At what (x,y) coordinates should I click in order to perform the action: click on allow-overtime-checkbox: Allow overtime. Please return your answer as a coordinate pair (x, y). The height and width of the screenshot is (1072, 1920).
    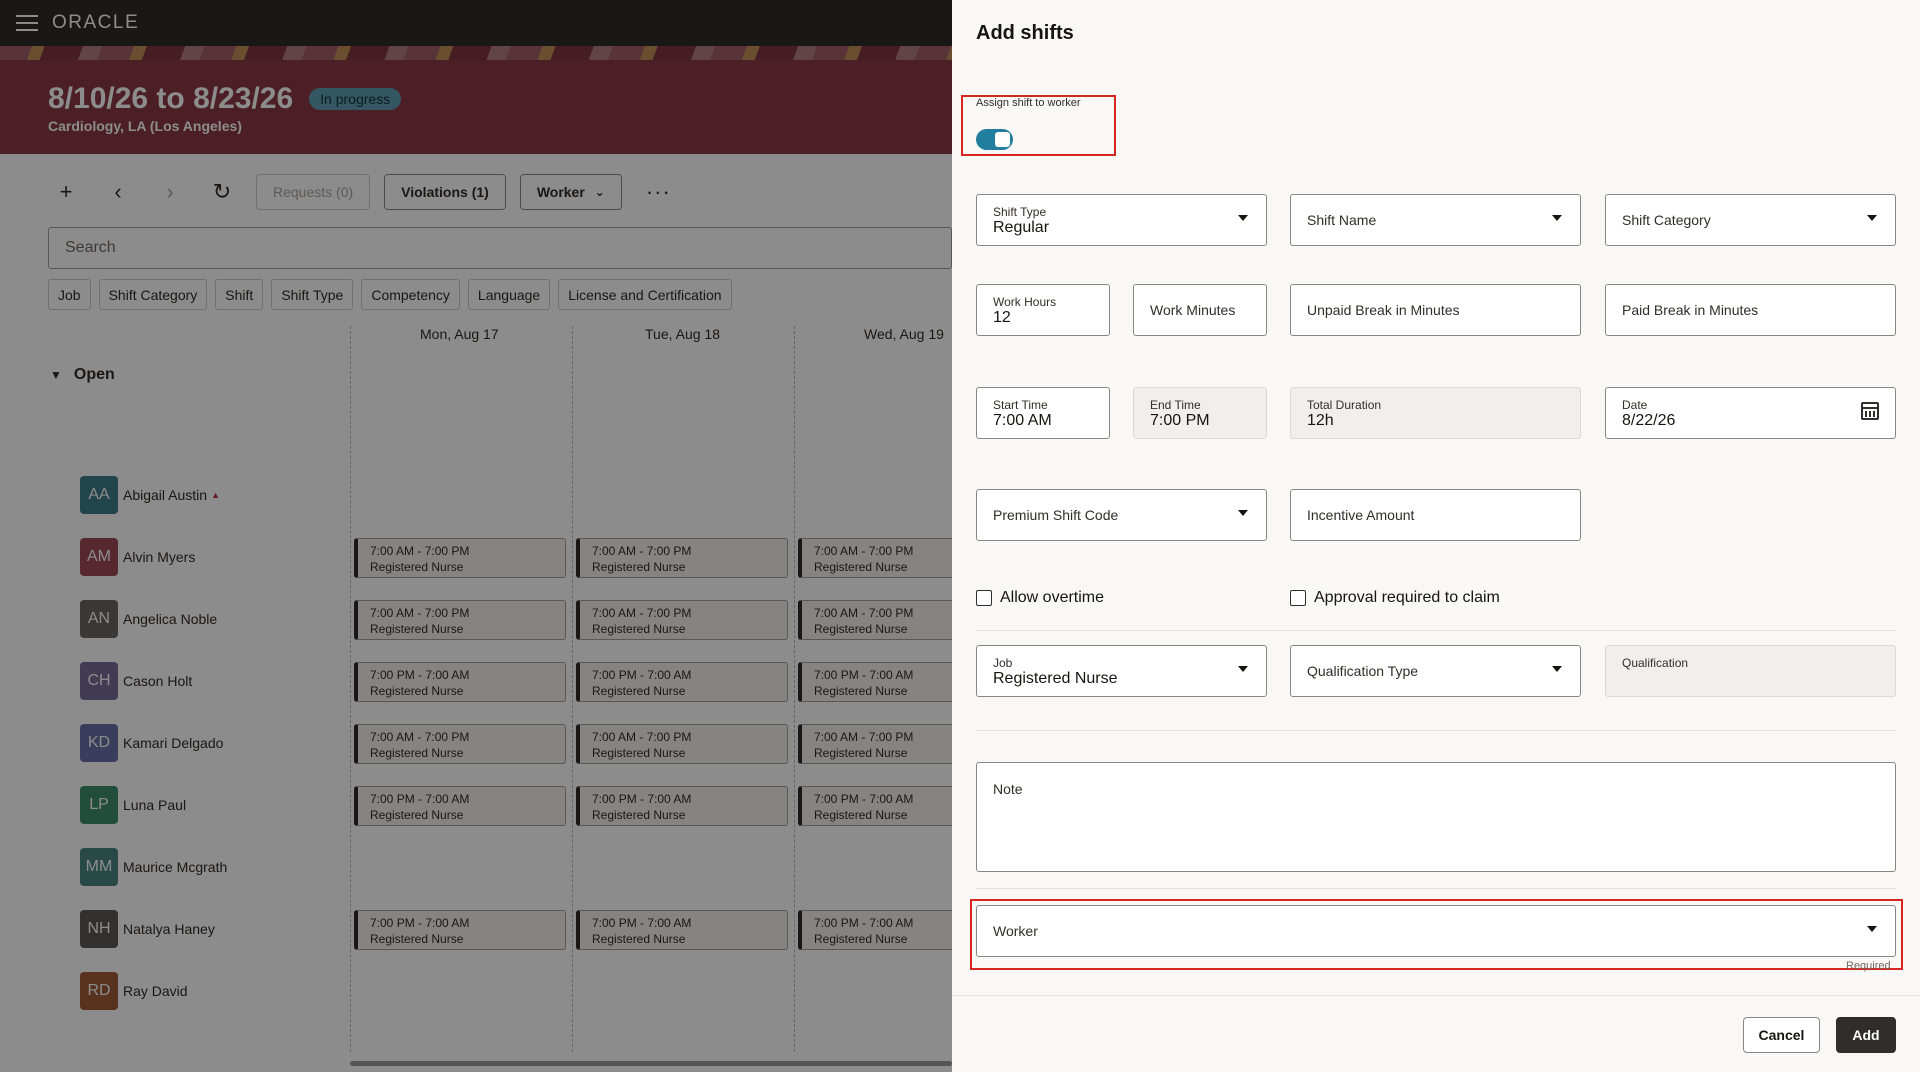
    Looking at the image, I should click on (1040, 598).